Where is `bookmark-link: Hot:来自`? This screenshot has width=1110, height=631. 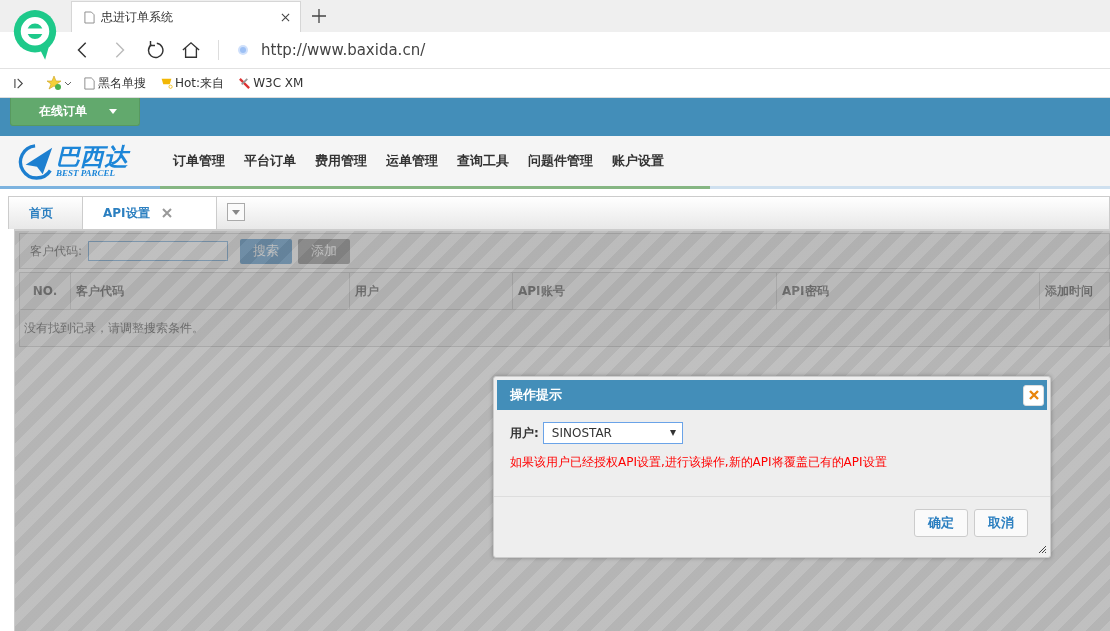 bookmark-link: Hot:来自 is located at coordinates (200, 83).